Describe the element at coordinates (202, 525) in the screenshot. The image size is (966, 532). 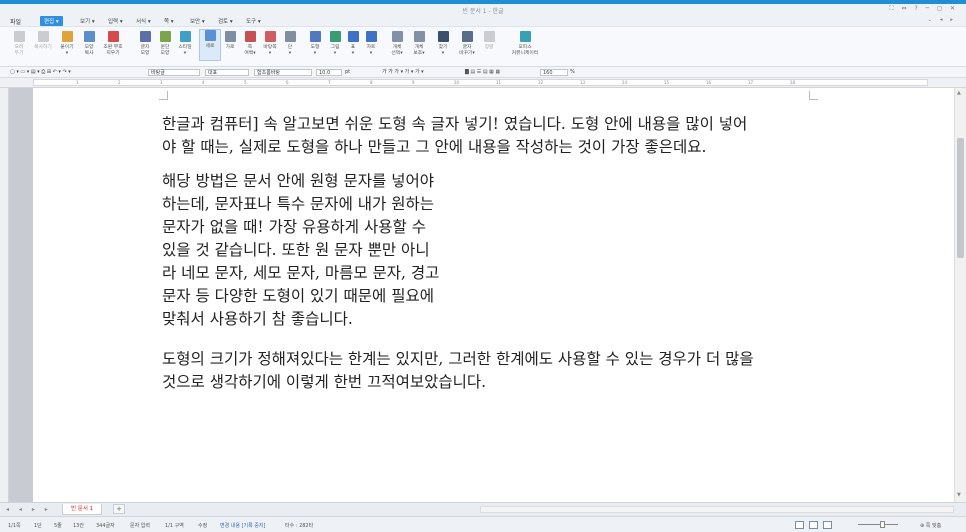
I see `status-insert-mode: 수정` at that location.